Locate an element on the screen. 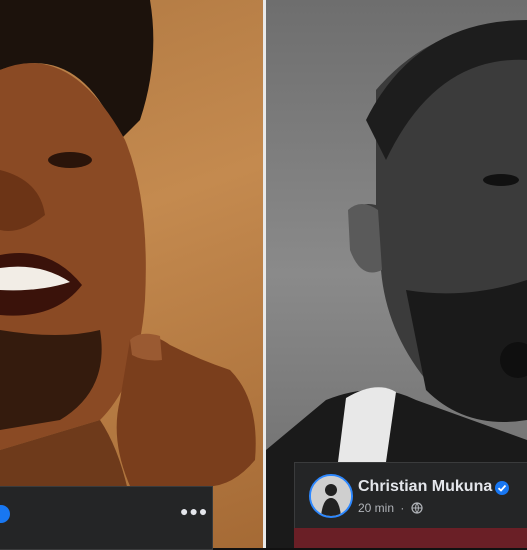 The image size is (527, 550). post-meta: 20 min · is located at coordinates (390, 508).